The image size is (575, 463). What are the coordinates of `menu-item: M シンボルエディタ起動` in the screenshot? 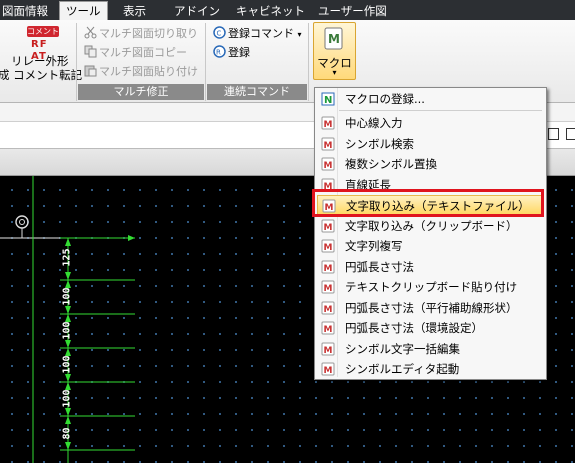 It's located at (430, 369).